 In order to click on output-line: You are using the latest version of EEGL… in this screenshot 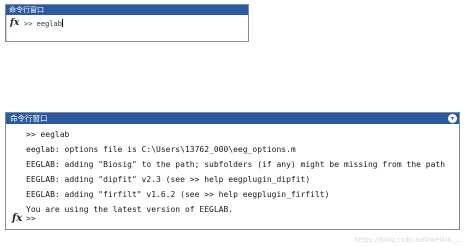, I will do `click(130, 209)`.